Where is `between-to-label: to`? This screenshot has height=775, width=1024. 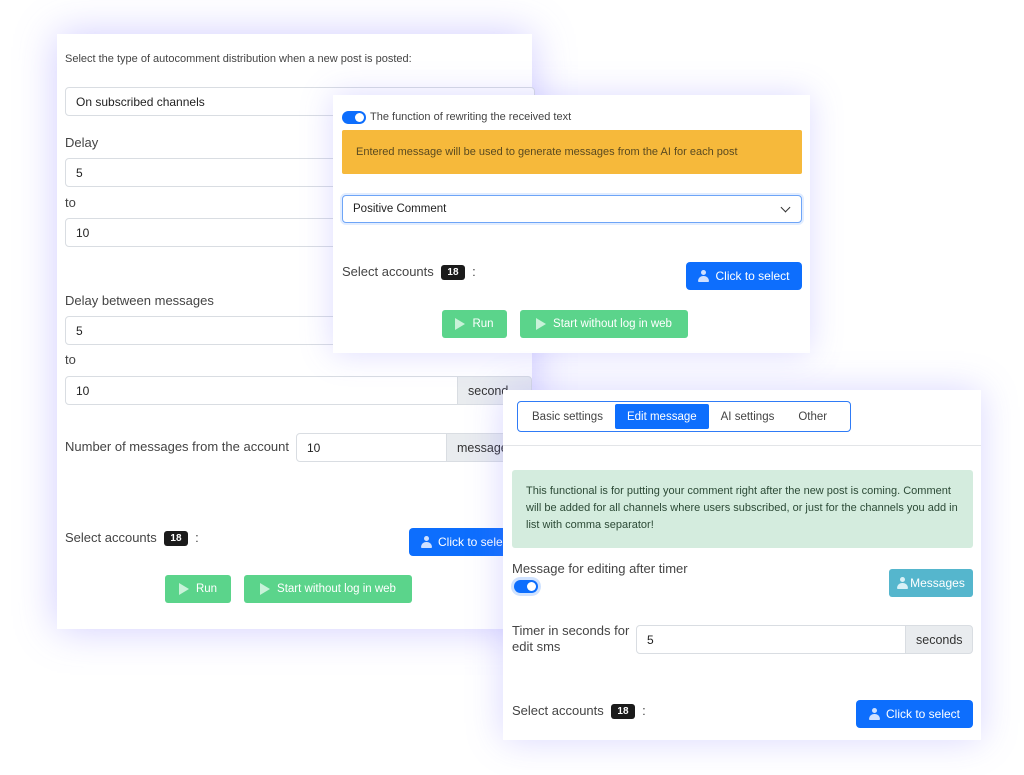 between-to-label: to is located at coordinates (70, 359).